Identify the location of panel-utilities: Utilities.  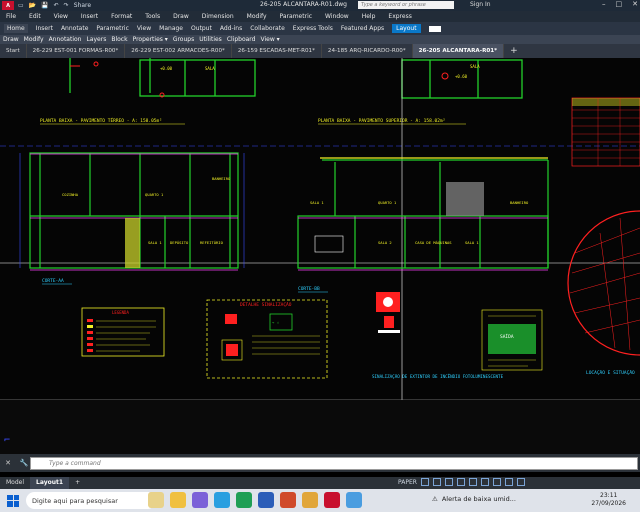
(210, 39).